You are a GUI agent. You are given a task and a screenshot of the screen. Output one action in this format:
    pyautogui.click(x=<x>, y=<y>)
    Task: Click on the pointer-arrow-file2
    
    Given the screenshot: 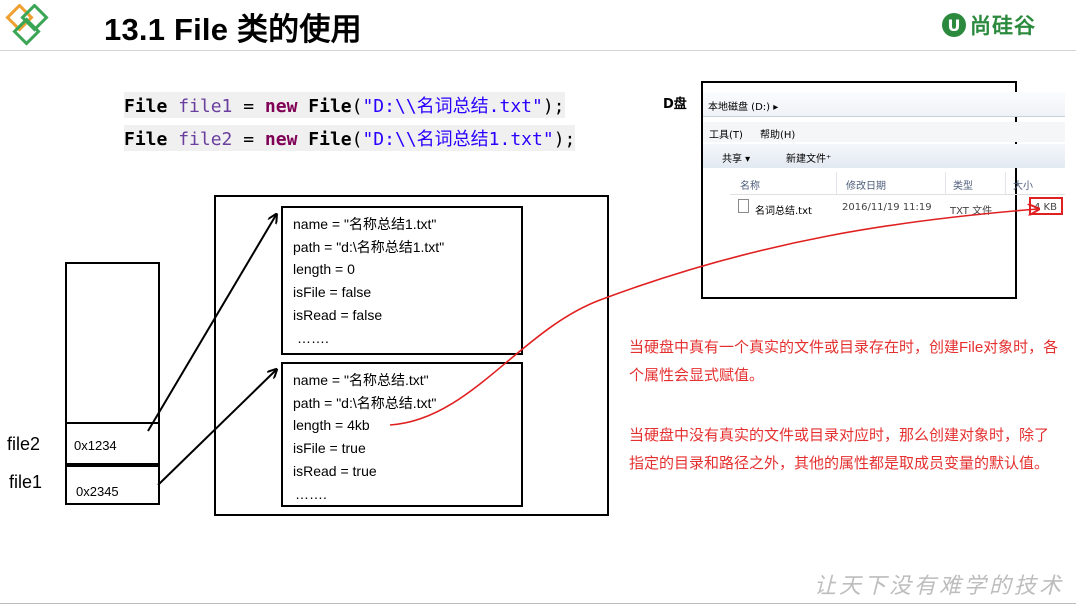 What is the action you would take?
    pyautogui.click(x=211, y=323)
    